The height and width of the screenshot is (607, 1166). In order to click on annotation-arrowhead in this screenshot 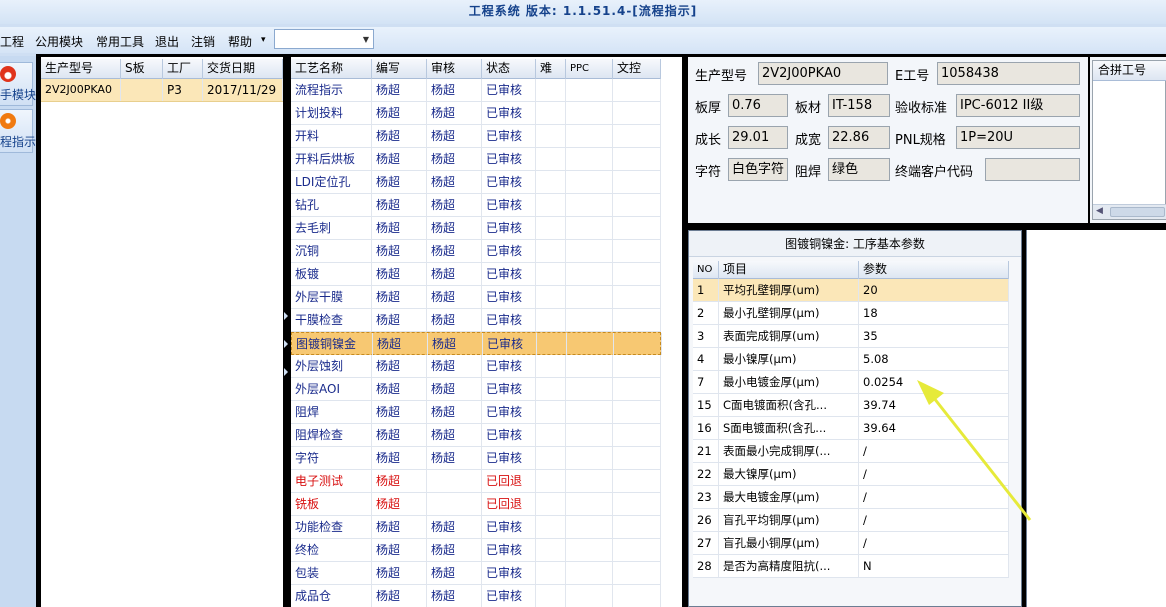, I will do `click(930, 392)`.